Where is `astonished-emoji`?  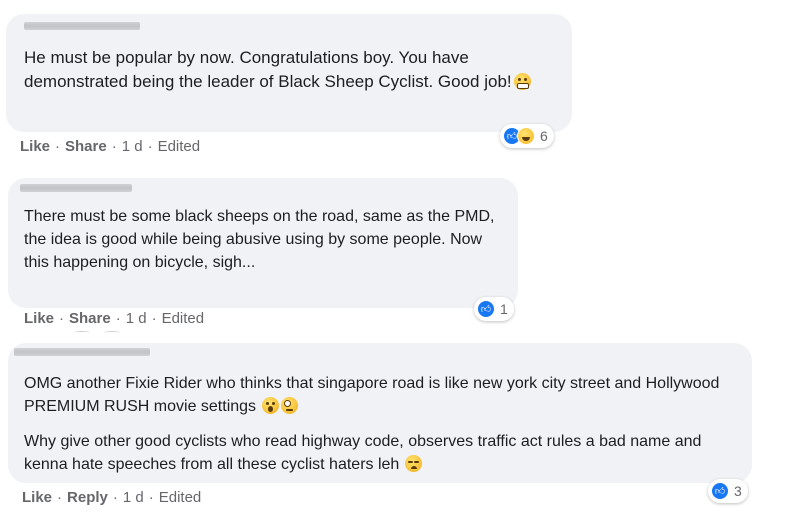
astonished-emoji is located at coordinates (271, 405).